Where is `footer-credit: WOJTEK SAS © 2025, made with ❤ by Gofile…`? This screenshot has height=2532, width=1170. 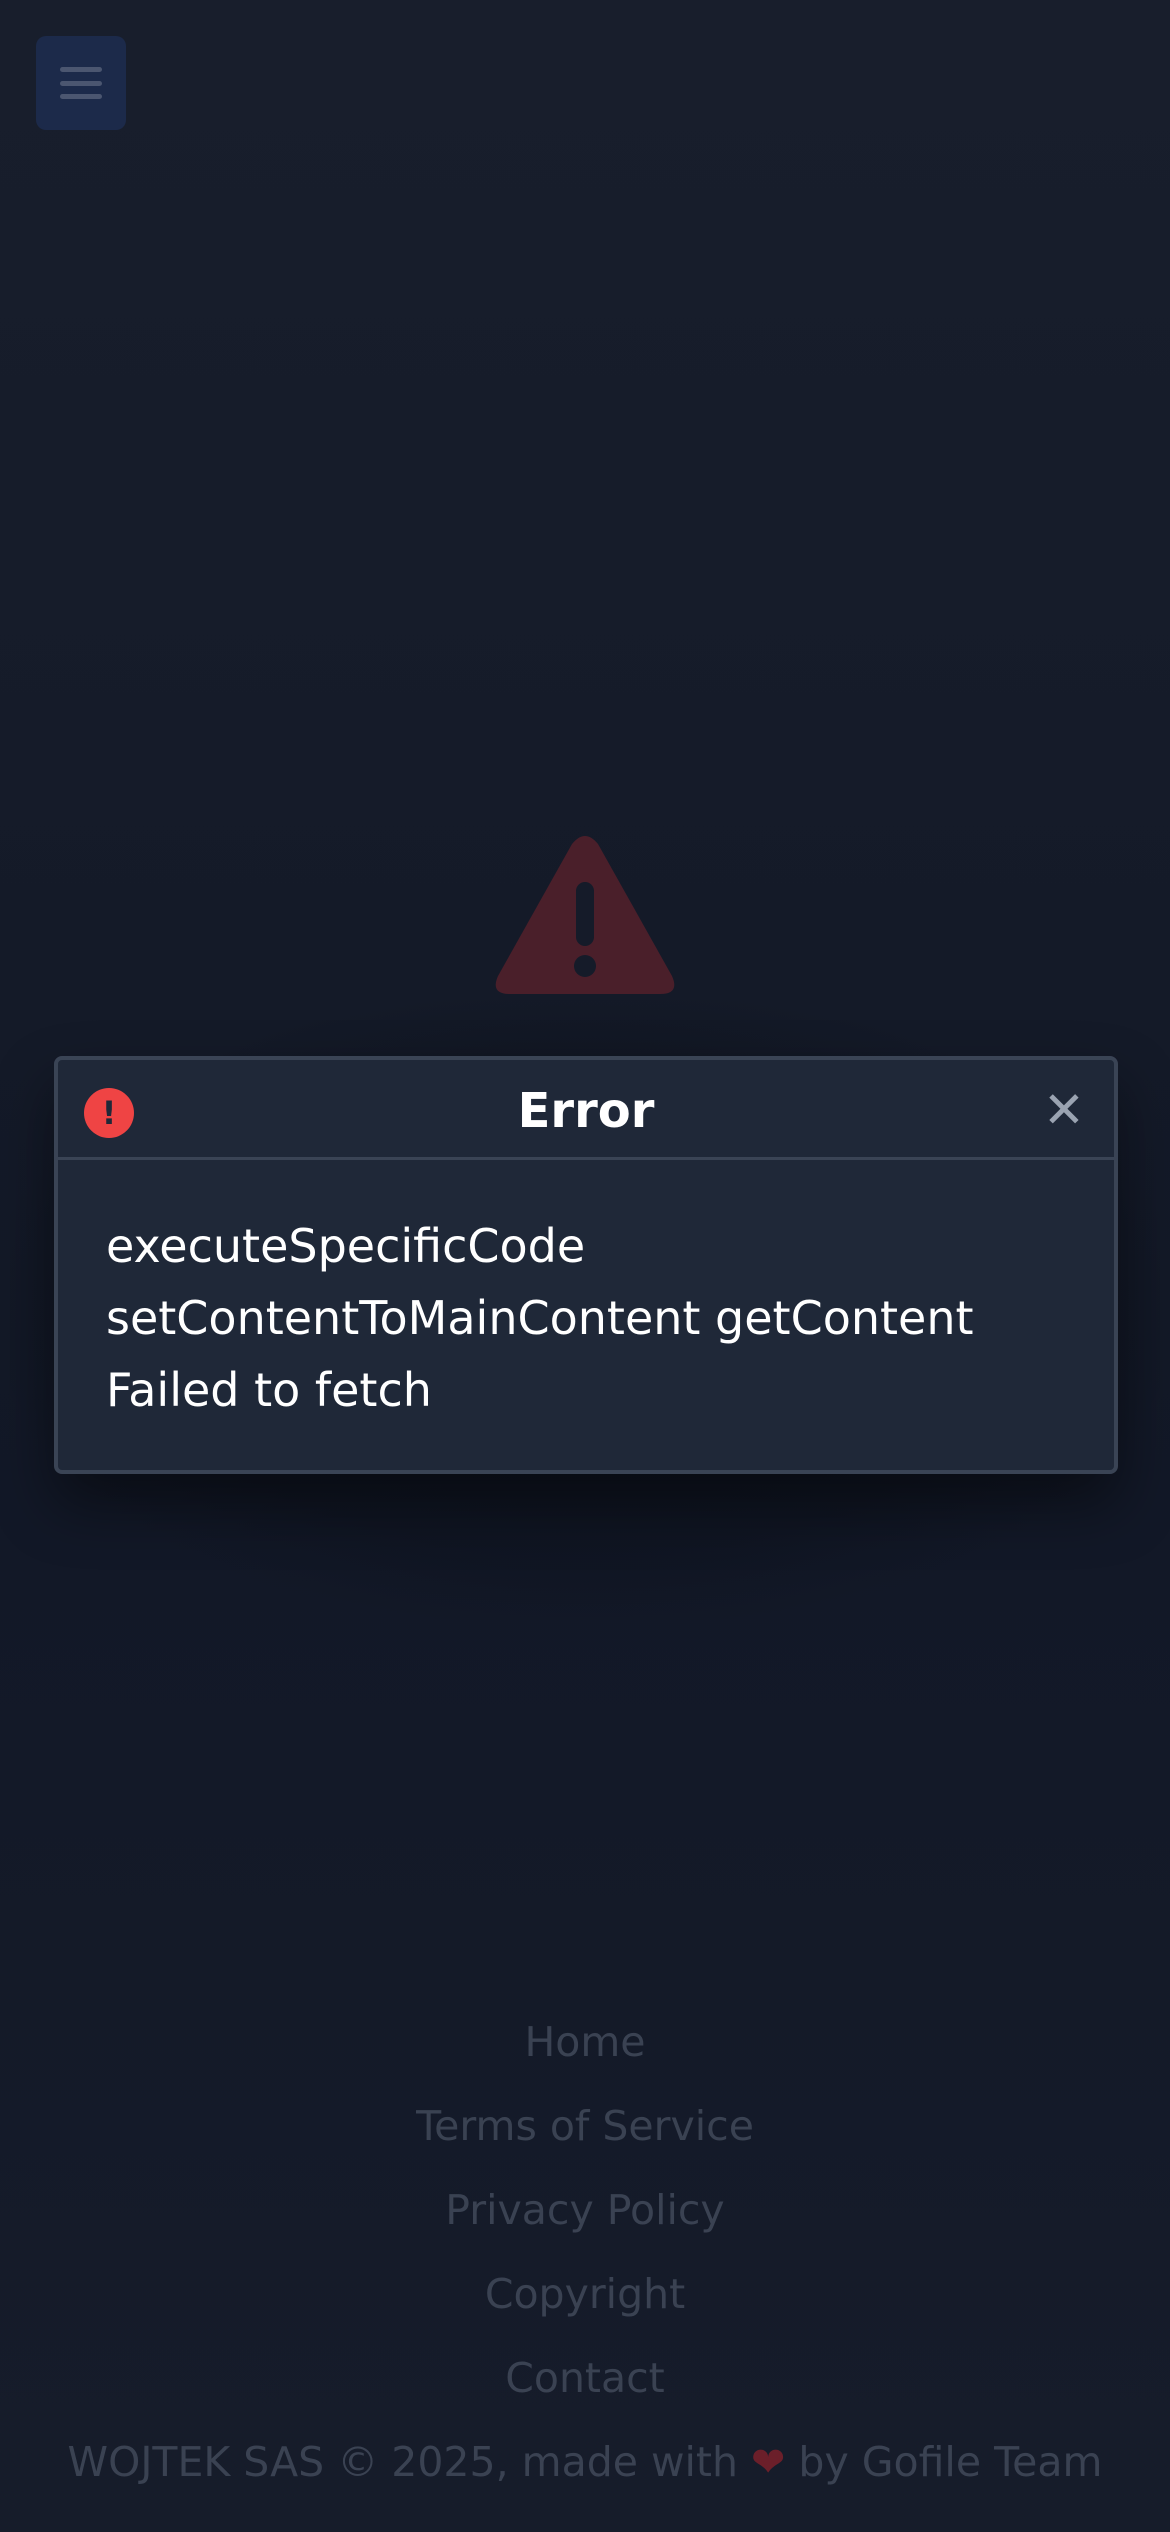
footer-credit: WOJTEK SAS © 2025, made with ❤ by Gofile… is located at coordinates (585, 2462).